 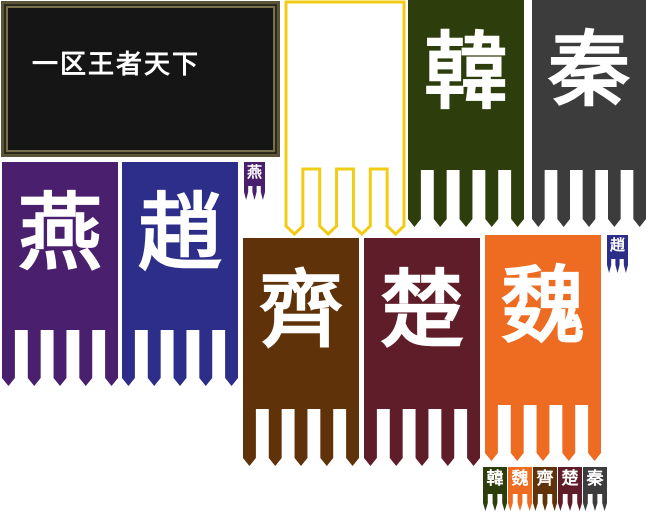 I want to click on banner-blank, so click(x=345, y=118).